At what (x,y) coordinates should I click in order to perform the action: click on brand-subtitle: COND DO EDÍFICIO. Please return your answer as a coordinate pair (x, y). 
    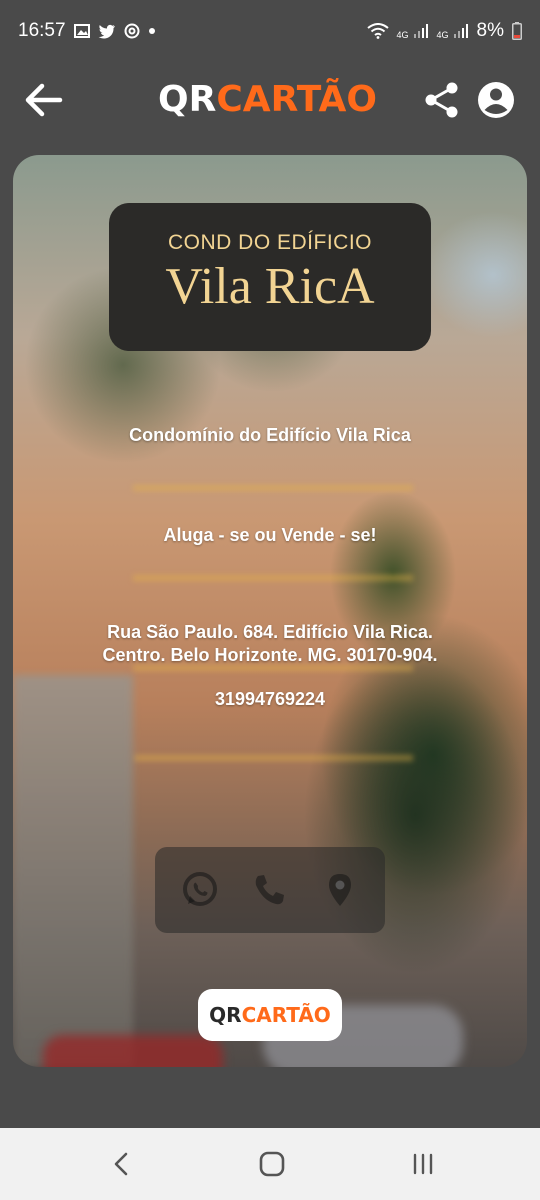
    Looking at the image, I should click on (269, 242).